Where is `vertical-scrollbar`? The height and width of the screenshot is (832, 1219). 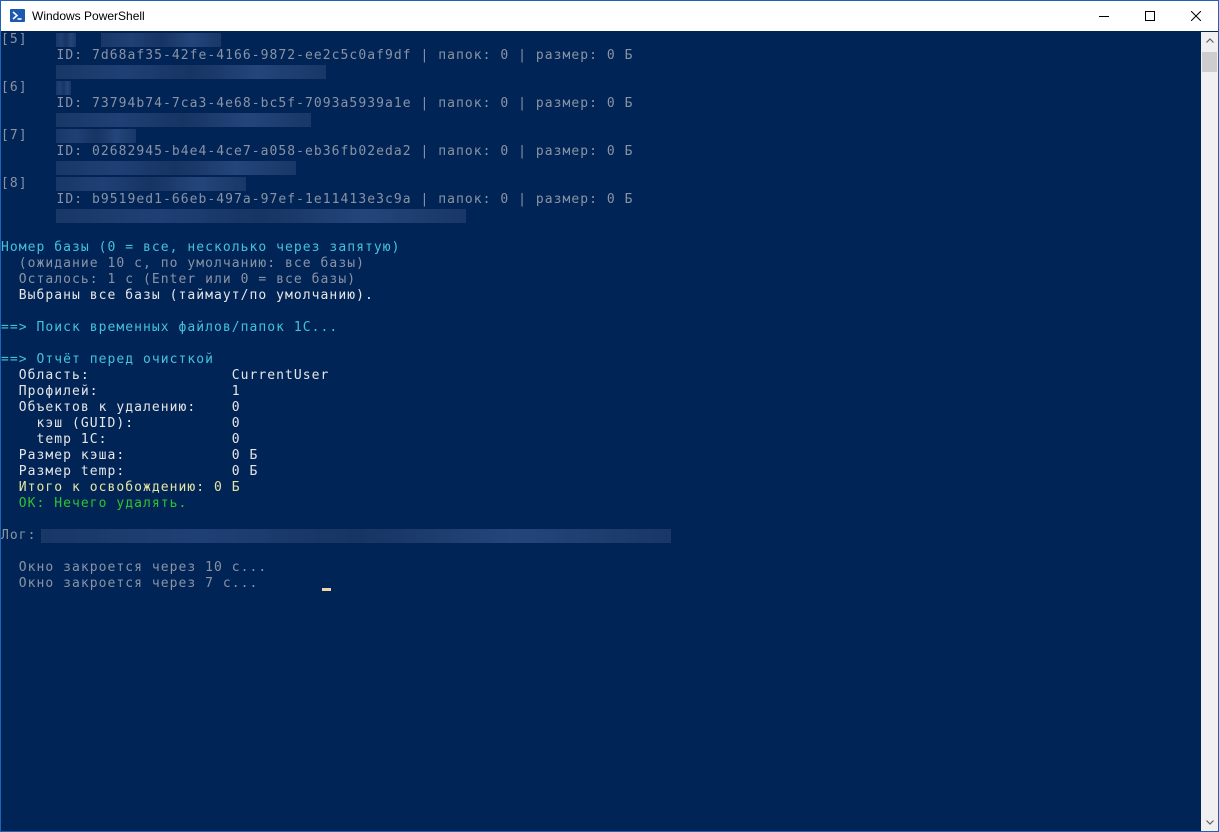 vertical-scrollbar is located at coordinates (1209, 431).